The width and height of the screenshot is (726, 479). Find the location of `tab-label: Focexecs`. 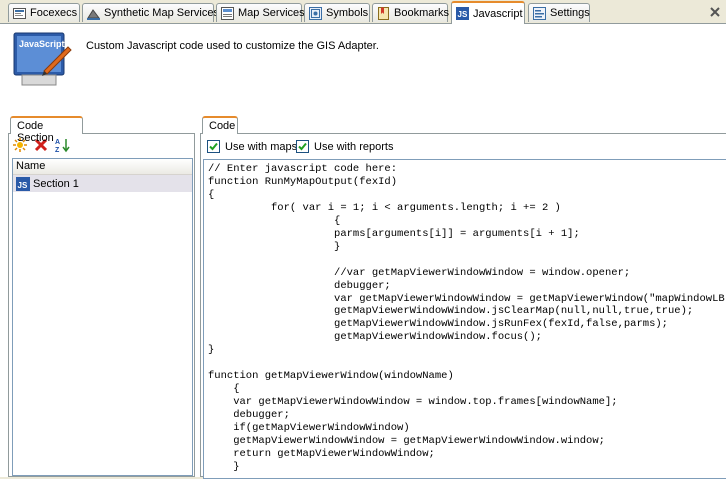

tab-label: Focexecs is located at coordinates (54, 13).